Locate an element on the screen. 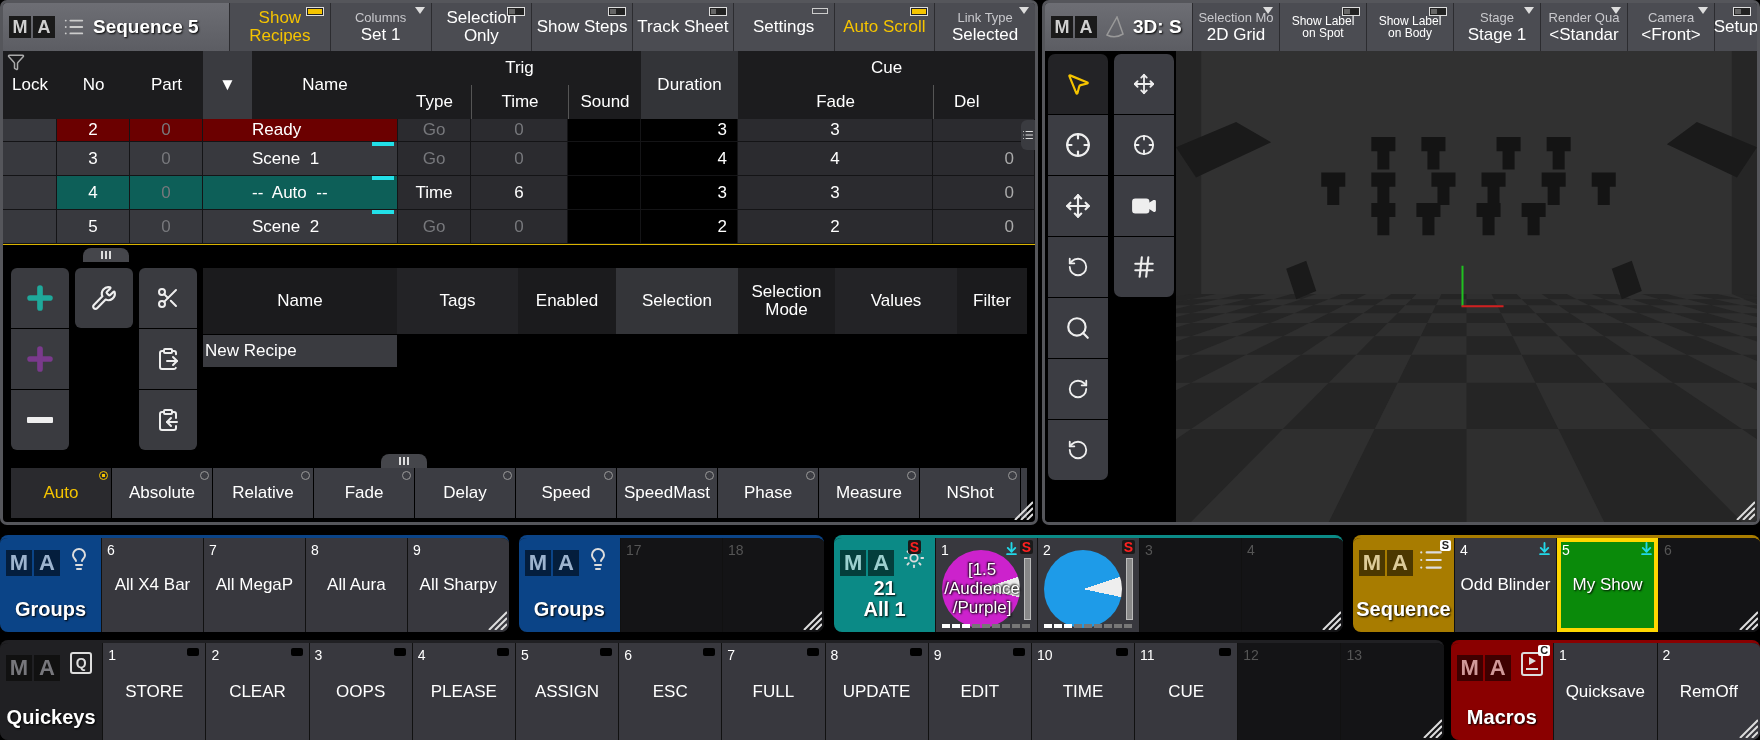 This screenshot has height=740, width=1760. mode-button: Absolute is located at coordinates (162, 493).